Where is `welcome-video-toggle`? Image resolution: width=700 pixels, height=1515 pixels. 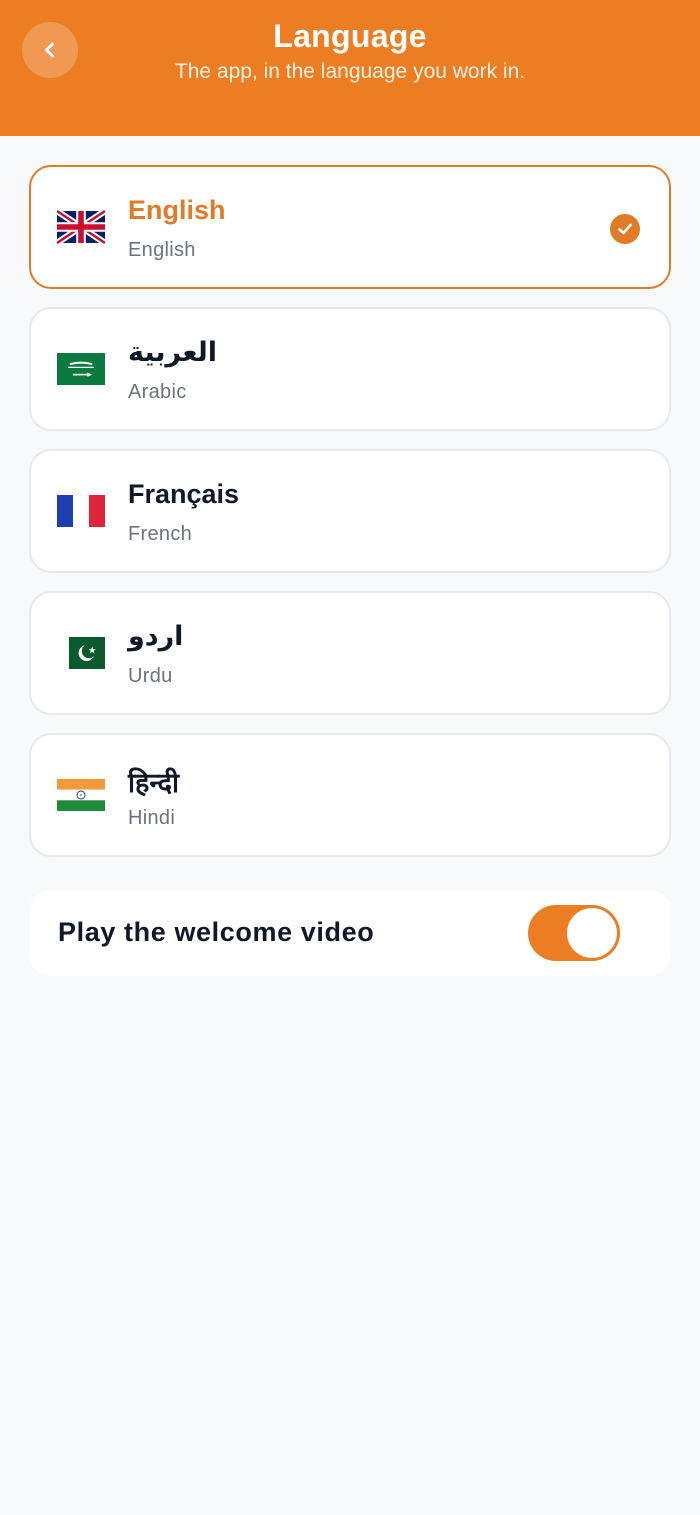
welcome-video-toggle is located at coordinates (574, 933).